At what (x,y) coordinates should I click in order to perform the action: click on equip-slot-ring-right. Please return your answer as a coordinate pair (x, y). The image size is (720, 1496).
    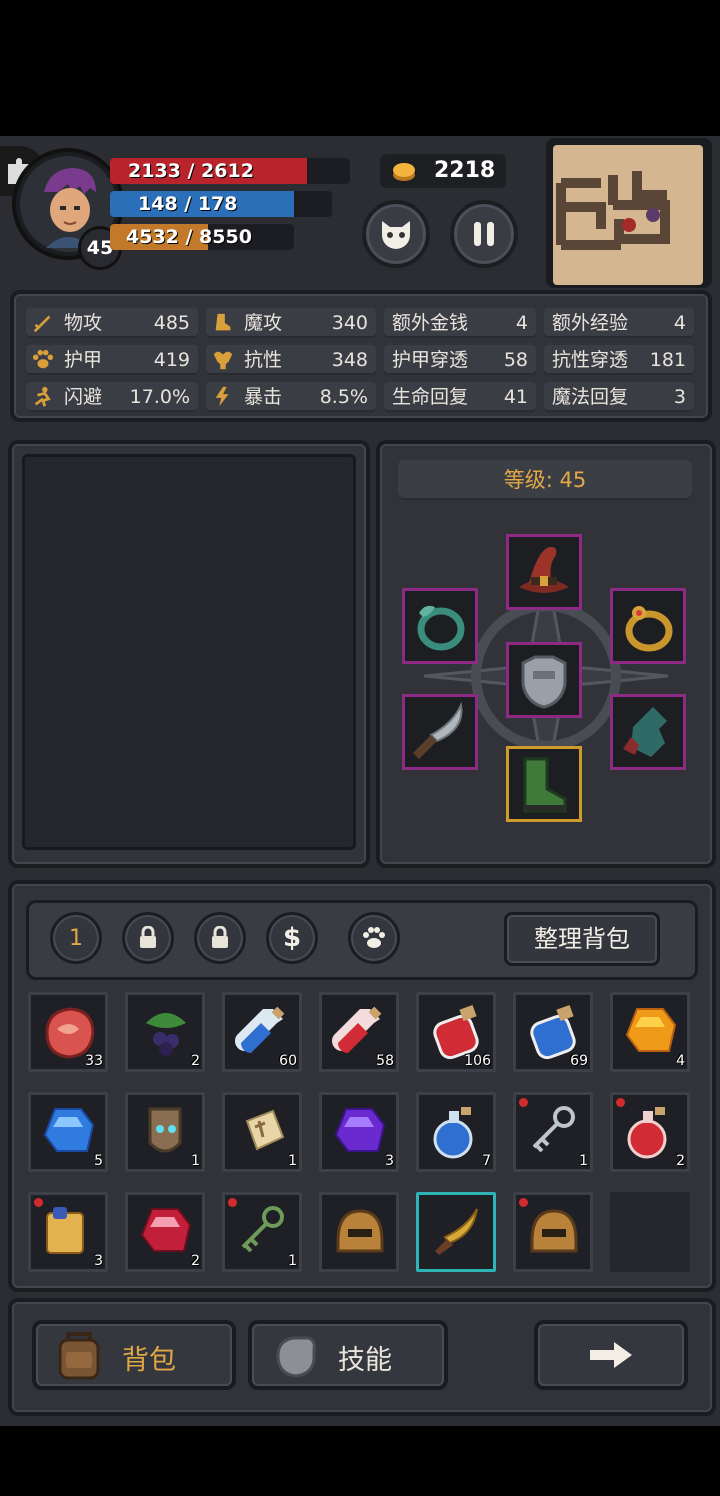
    Looking at the image, I should click on (648, 626).